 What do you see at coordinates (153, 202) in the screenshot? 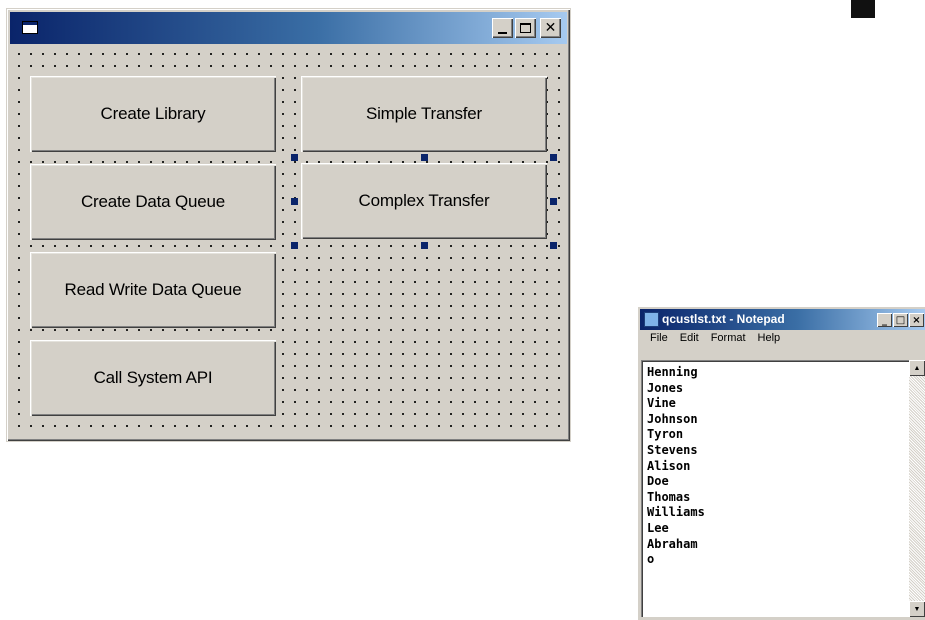
I see `create-data-queue-button: Create Data Queue` at bounding box center [153, 202].